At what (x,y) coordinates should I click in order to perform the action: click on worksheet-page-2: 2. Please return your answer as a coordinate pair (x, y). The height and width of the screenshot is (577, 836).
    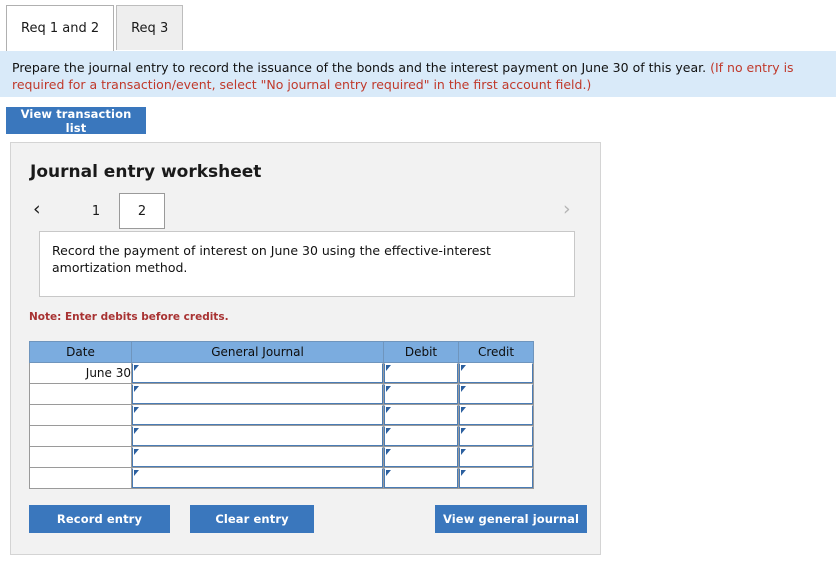
    Looking at the image, I should click on (142, 211).